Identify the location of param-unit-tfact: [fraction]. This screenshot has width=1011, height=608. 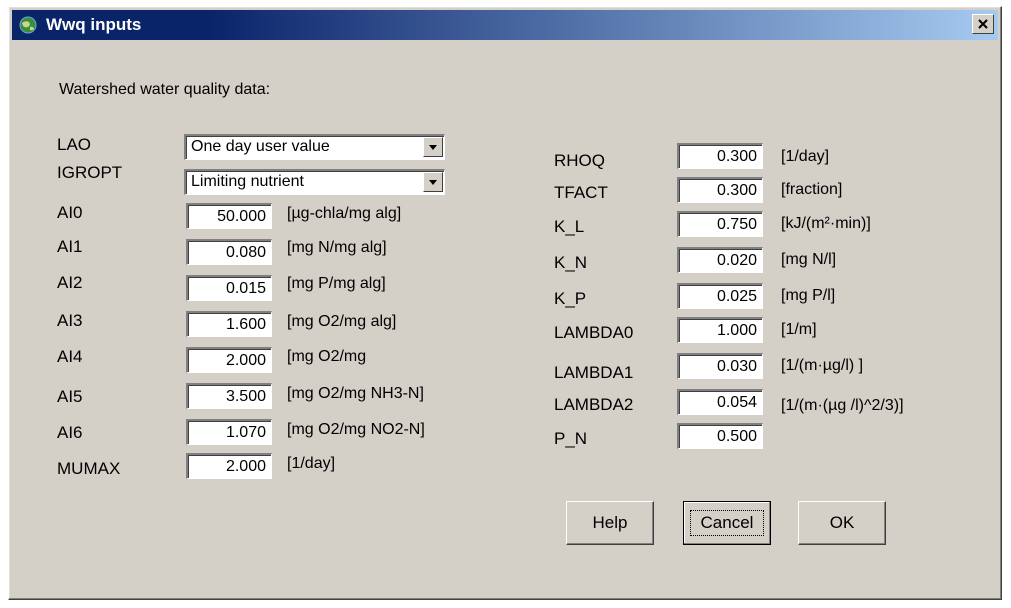
(812, 189).